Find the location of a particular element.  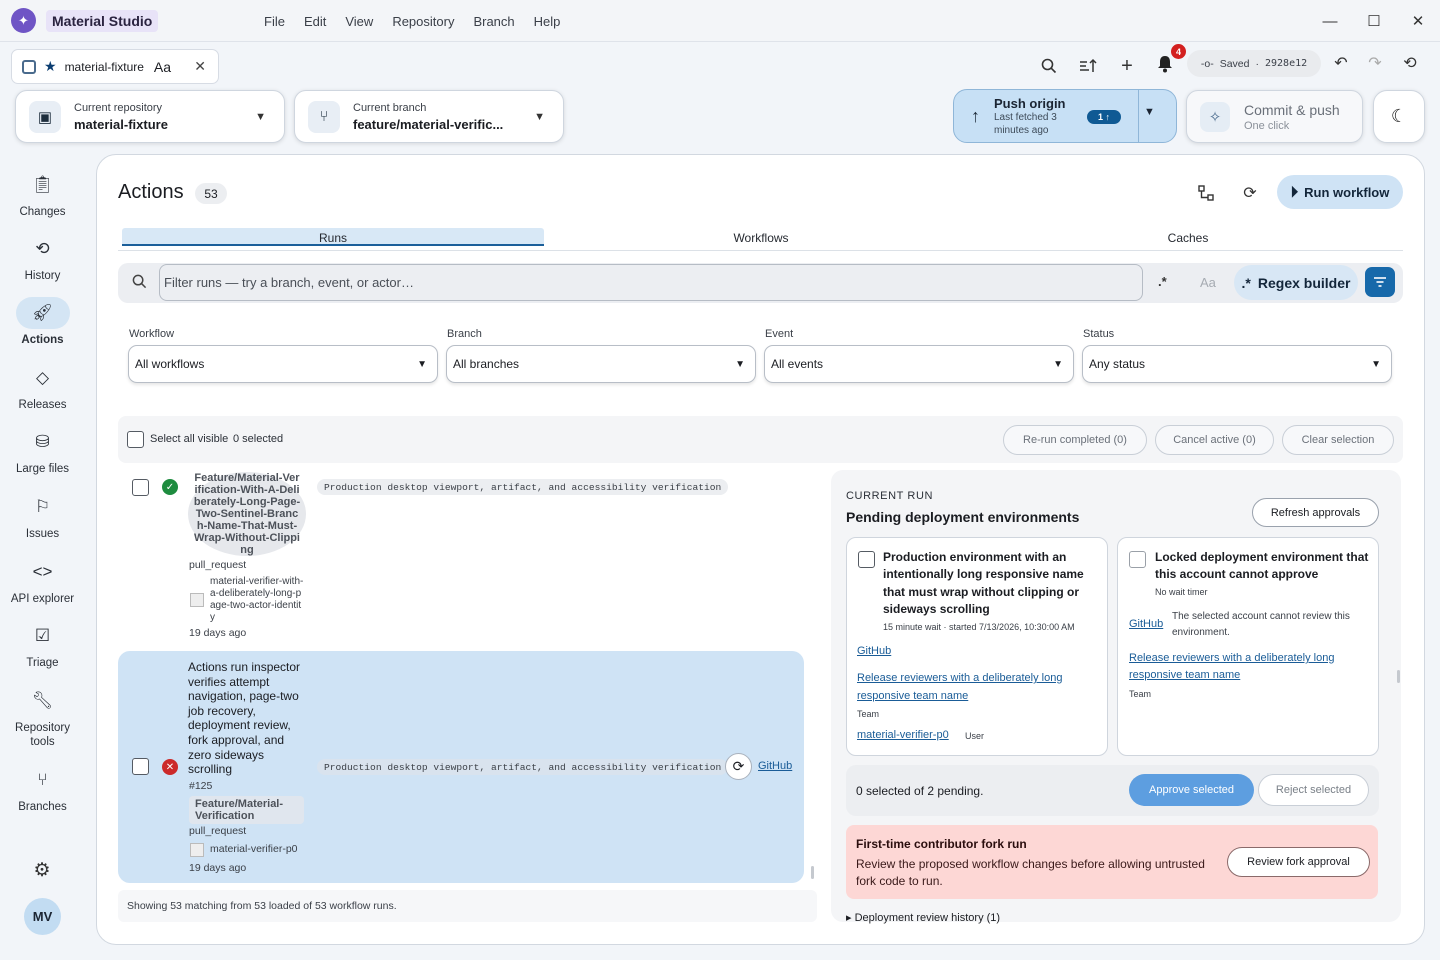

nav-issues: ⚐ Issues is located at coordinates (42, 516).